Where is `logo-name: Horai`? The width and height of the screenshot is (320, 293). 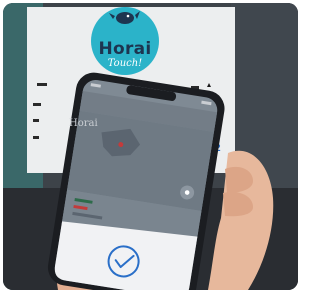
logo-name: Horai is located at coordinates (125, 49).